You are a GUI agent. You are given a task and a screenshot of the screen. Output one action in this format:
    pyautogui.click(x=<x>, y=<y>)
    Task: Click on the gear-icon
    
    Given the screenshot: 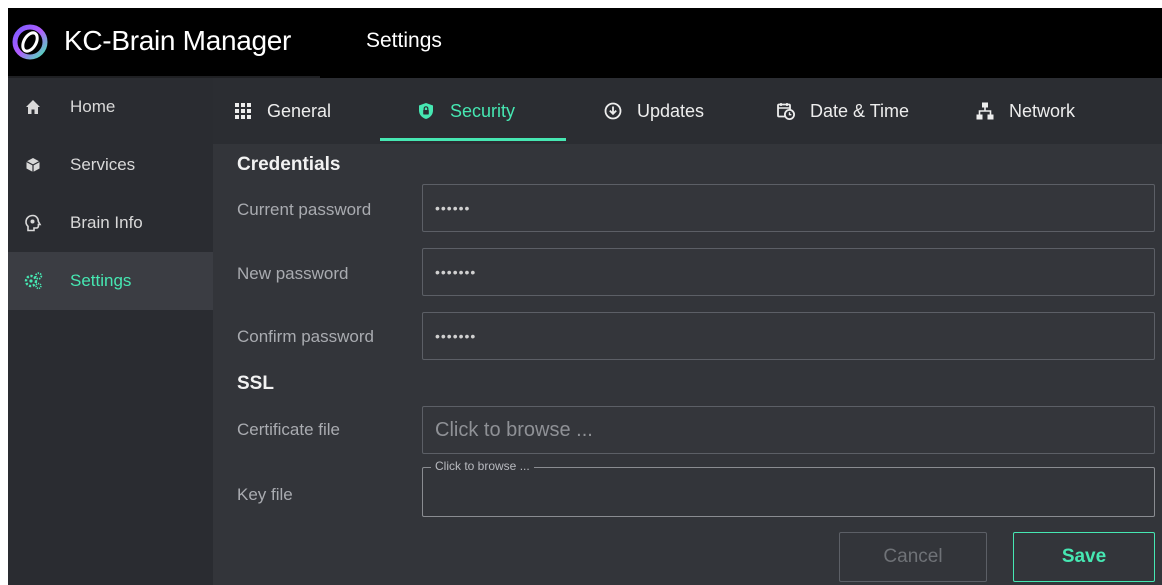 What is the action you would take?
    pyautogui.click(x=33, y=281)
    